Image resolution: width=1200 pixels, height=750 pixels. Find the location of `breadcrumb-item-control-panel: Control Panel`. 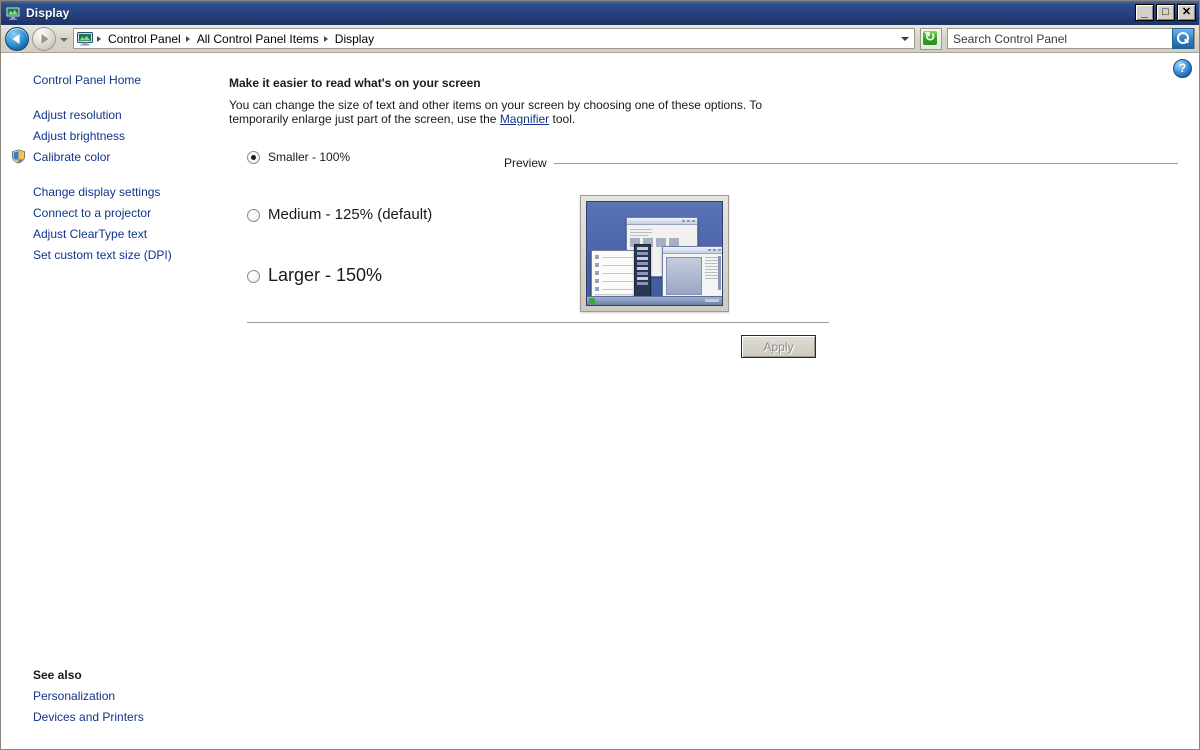

breadcrumb-item-control-panel: Control Panel is located at coordinates (144, 39).